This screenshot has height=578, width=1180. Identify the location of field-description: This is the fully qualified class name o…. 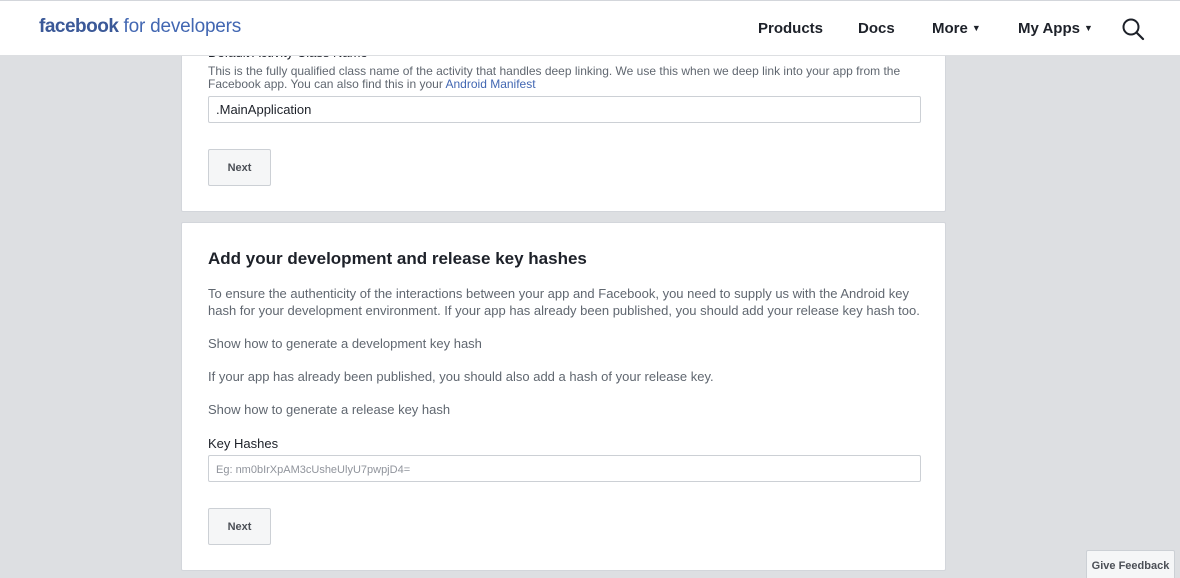
(568, 77).